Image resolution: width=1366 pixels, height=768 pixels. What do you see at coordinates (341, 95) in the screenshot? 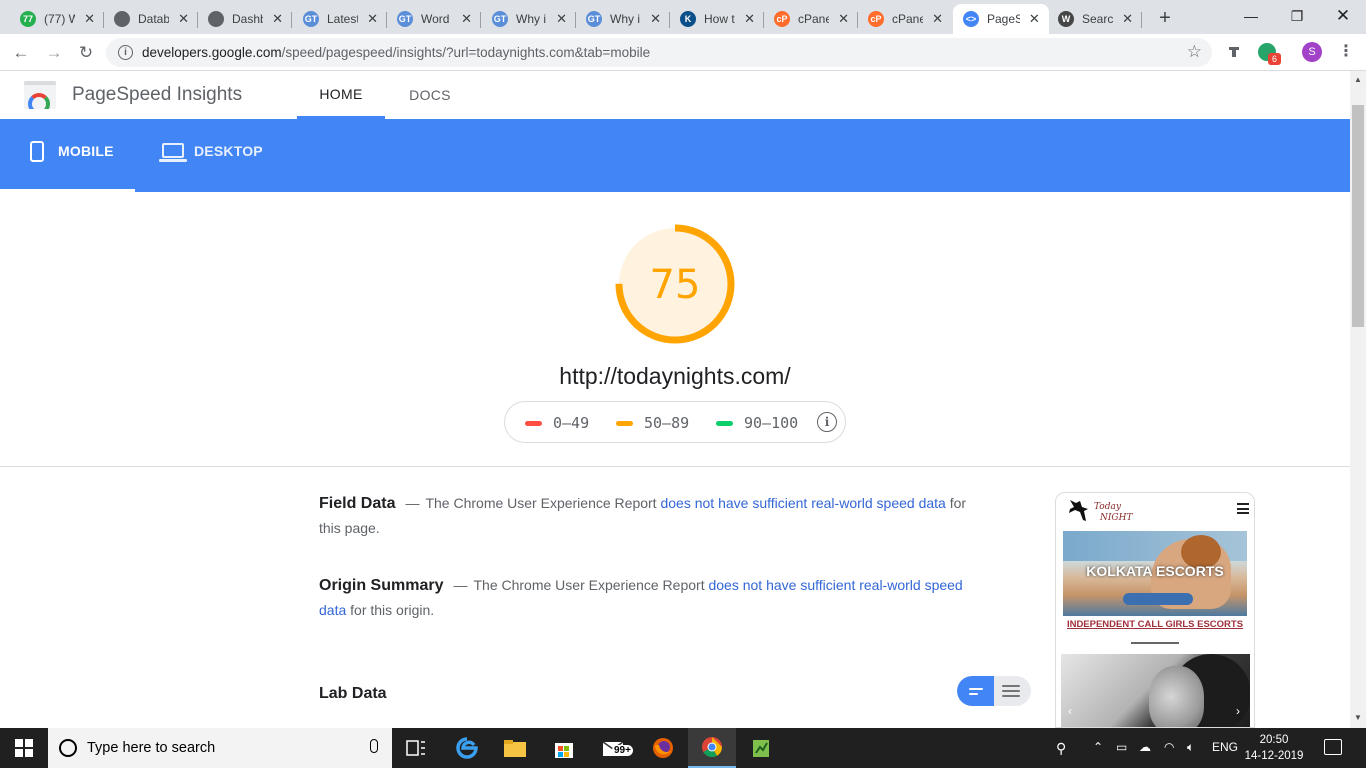
I see `nav-home: HOME` at bounding box center [341, 95].